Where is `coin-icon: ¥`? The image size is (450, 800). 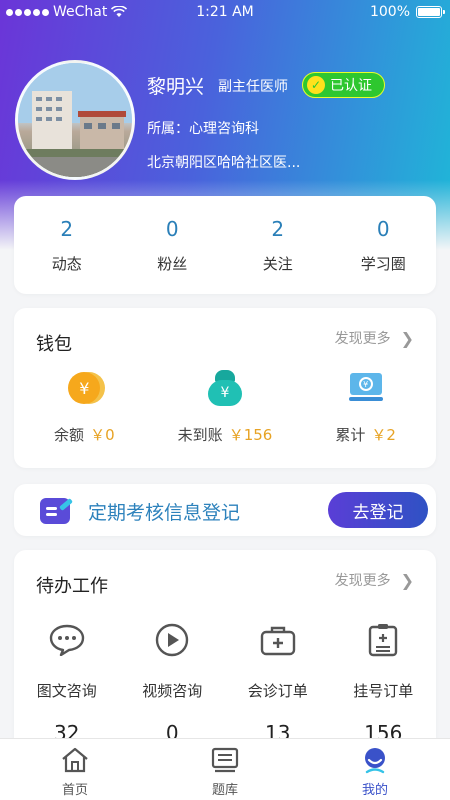
coin-icon: ¥ is located at coordinates (84, 388).